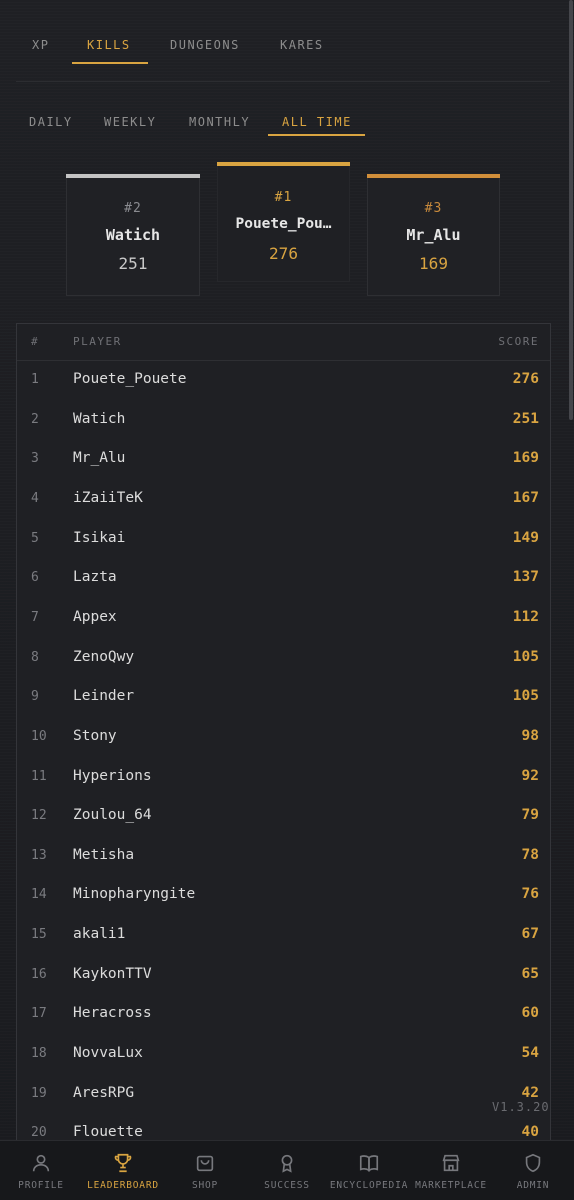 This screenshot has width=574, height=1200. I want to click on trophy-icon, so click(123, 1163).